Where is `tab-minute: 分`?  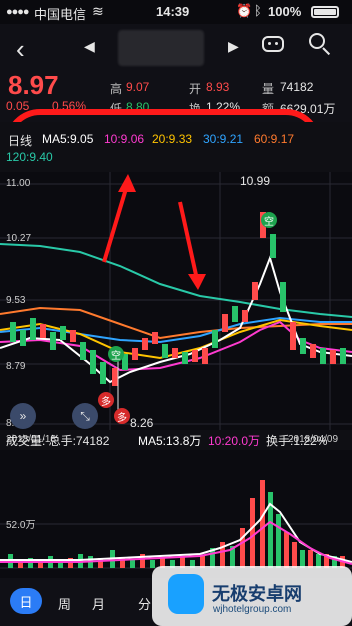
tab-minute: 分 is located at coordinates (144, 603).